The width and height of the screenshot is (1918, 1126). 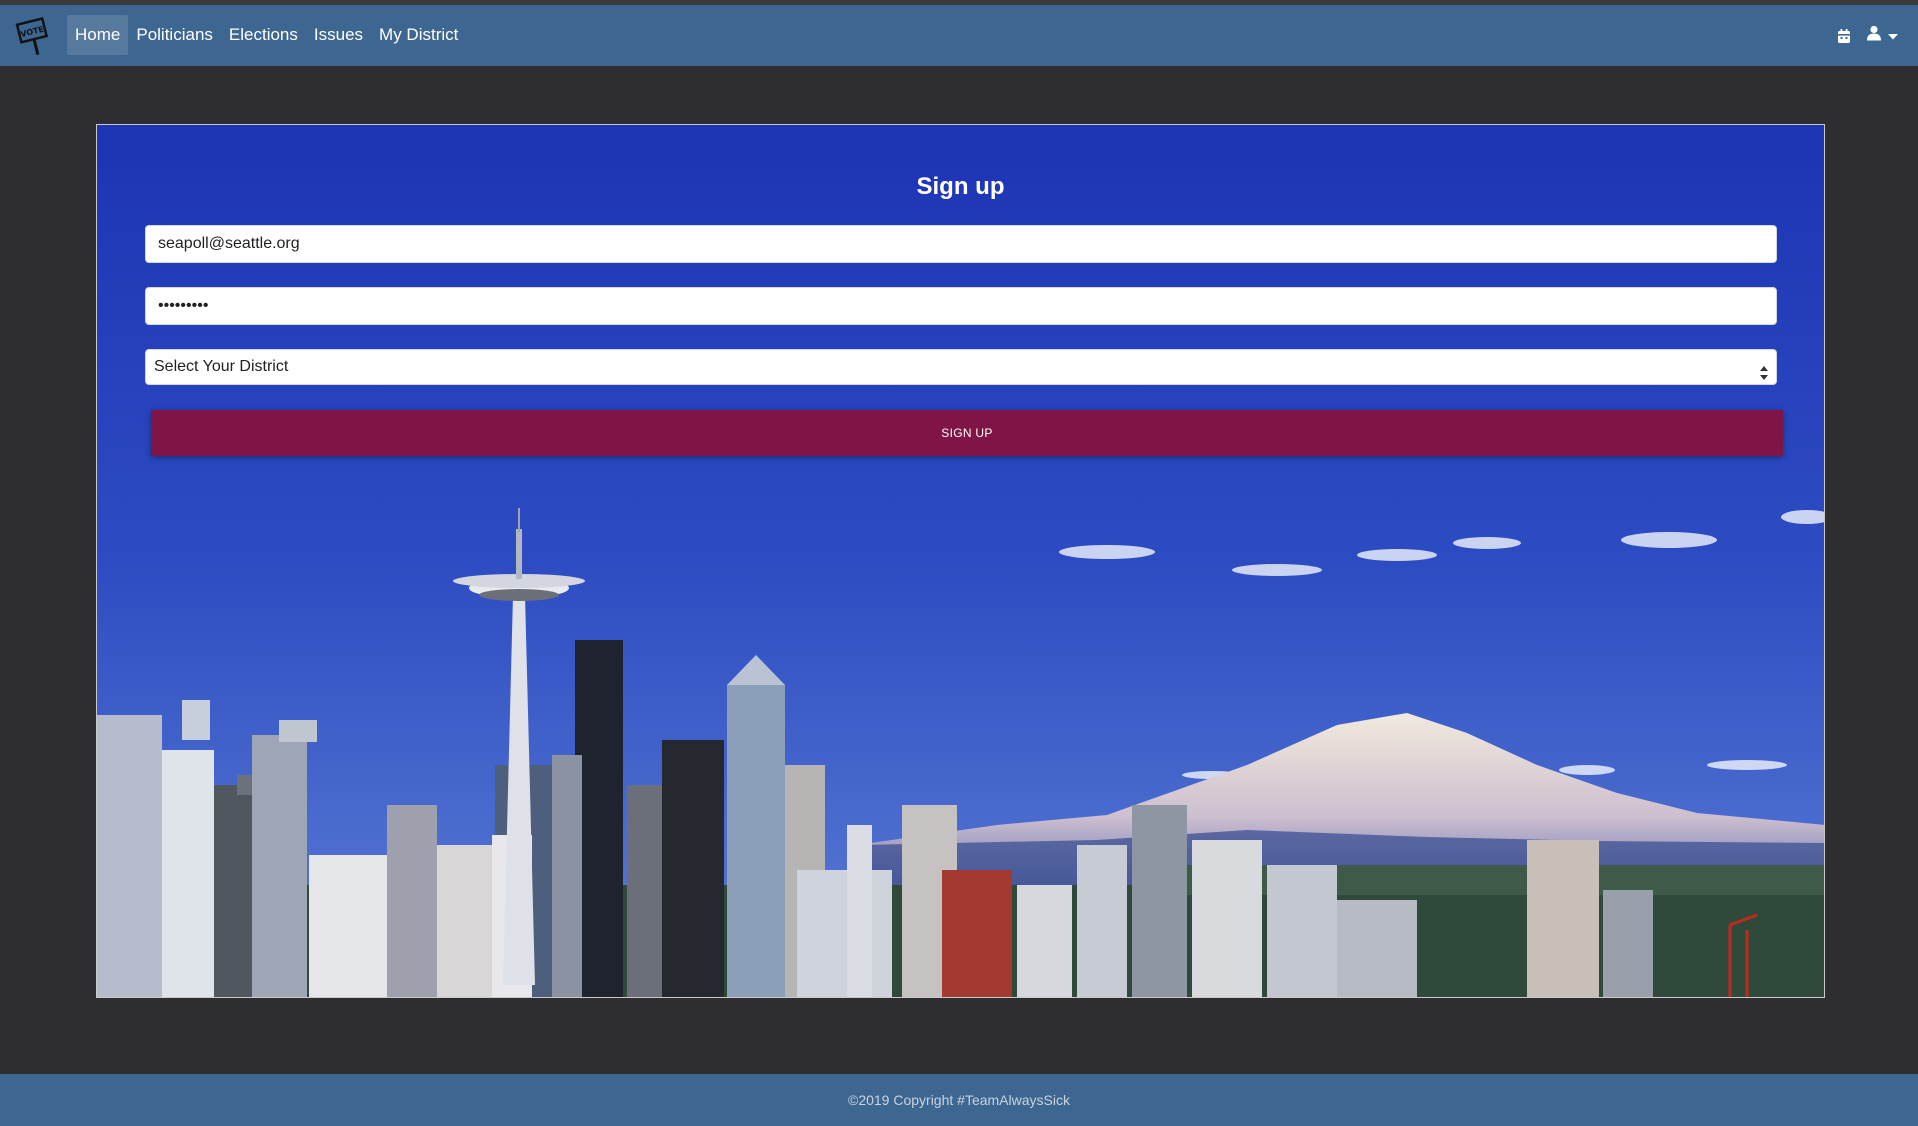 What do you see at coordinates (1893, 36) in the screenshot?
I see `caret-down-icon` at bounding box center [1893, 36].